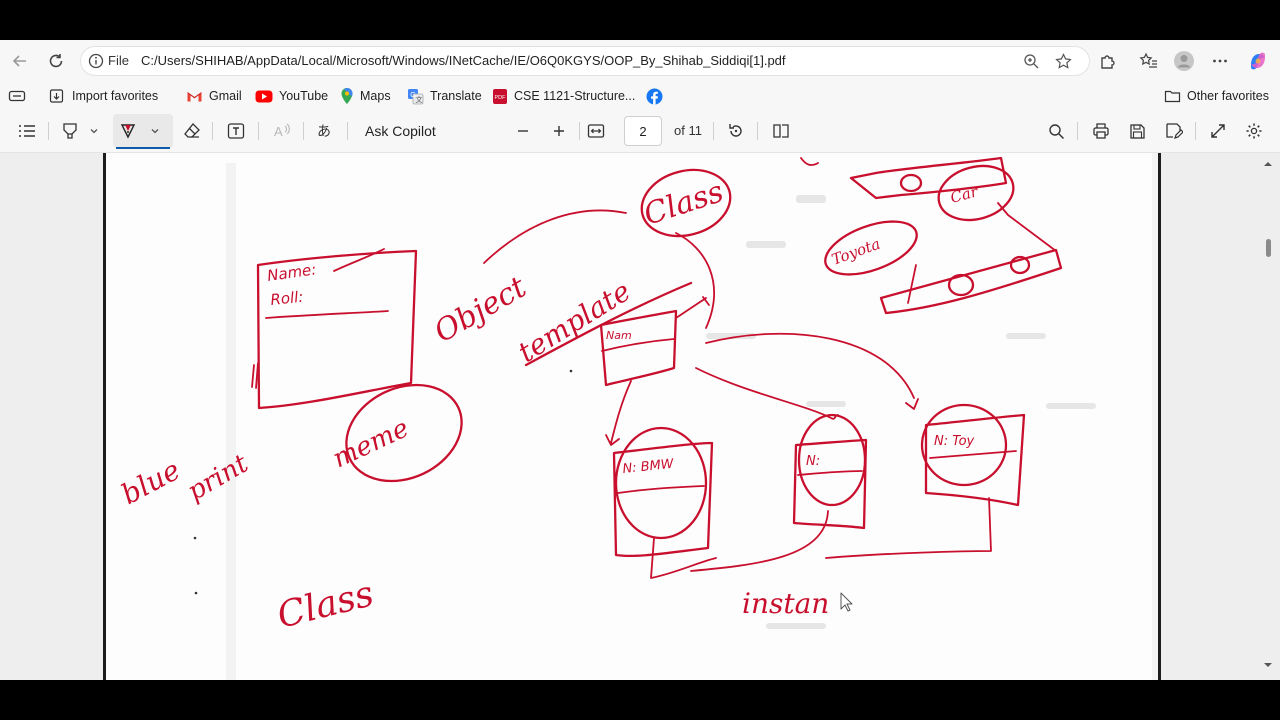 The height and width of the screenshot is (720, 1280). Describe the element at coordinates (1174, 131) in the screenshot. I see `save-as-button` at that location.